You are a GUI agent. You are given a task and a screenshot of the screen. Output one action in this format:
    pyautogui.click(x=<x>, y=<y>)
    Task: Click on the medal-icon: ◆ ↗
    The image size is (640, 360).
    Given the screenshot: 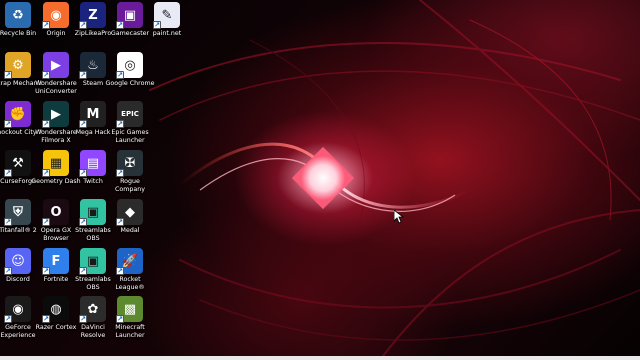 What is the action you would take?
    pyautogui.click(x=129, y=212)
    